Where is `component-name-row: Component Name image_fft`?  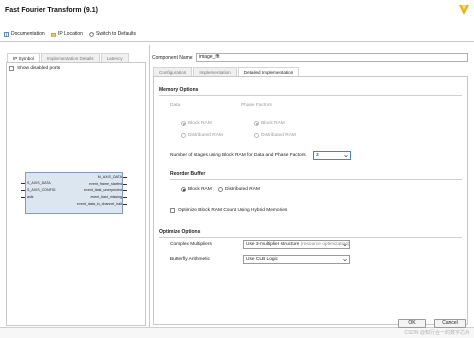
component-name-row: Component Name image_fft is located at coordinates (310, 58).